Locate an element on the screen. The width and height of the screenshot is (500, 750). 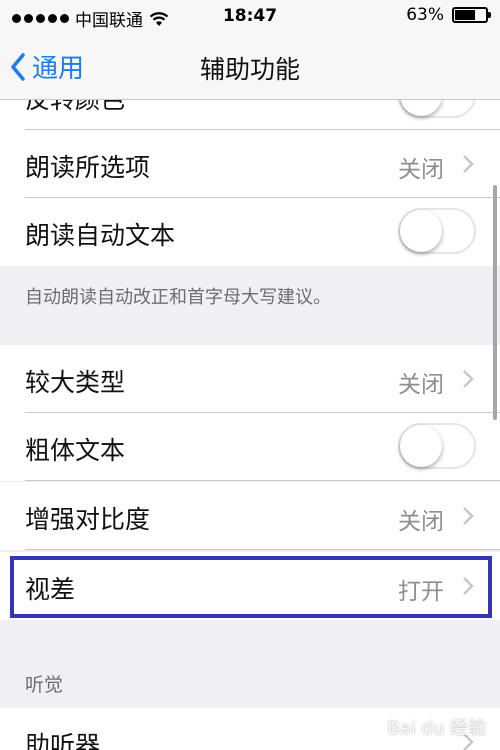
parallax-highlight-box is located at coordinates (251, 587).